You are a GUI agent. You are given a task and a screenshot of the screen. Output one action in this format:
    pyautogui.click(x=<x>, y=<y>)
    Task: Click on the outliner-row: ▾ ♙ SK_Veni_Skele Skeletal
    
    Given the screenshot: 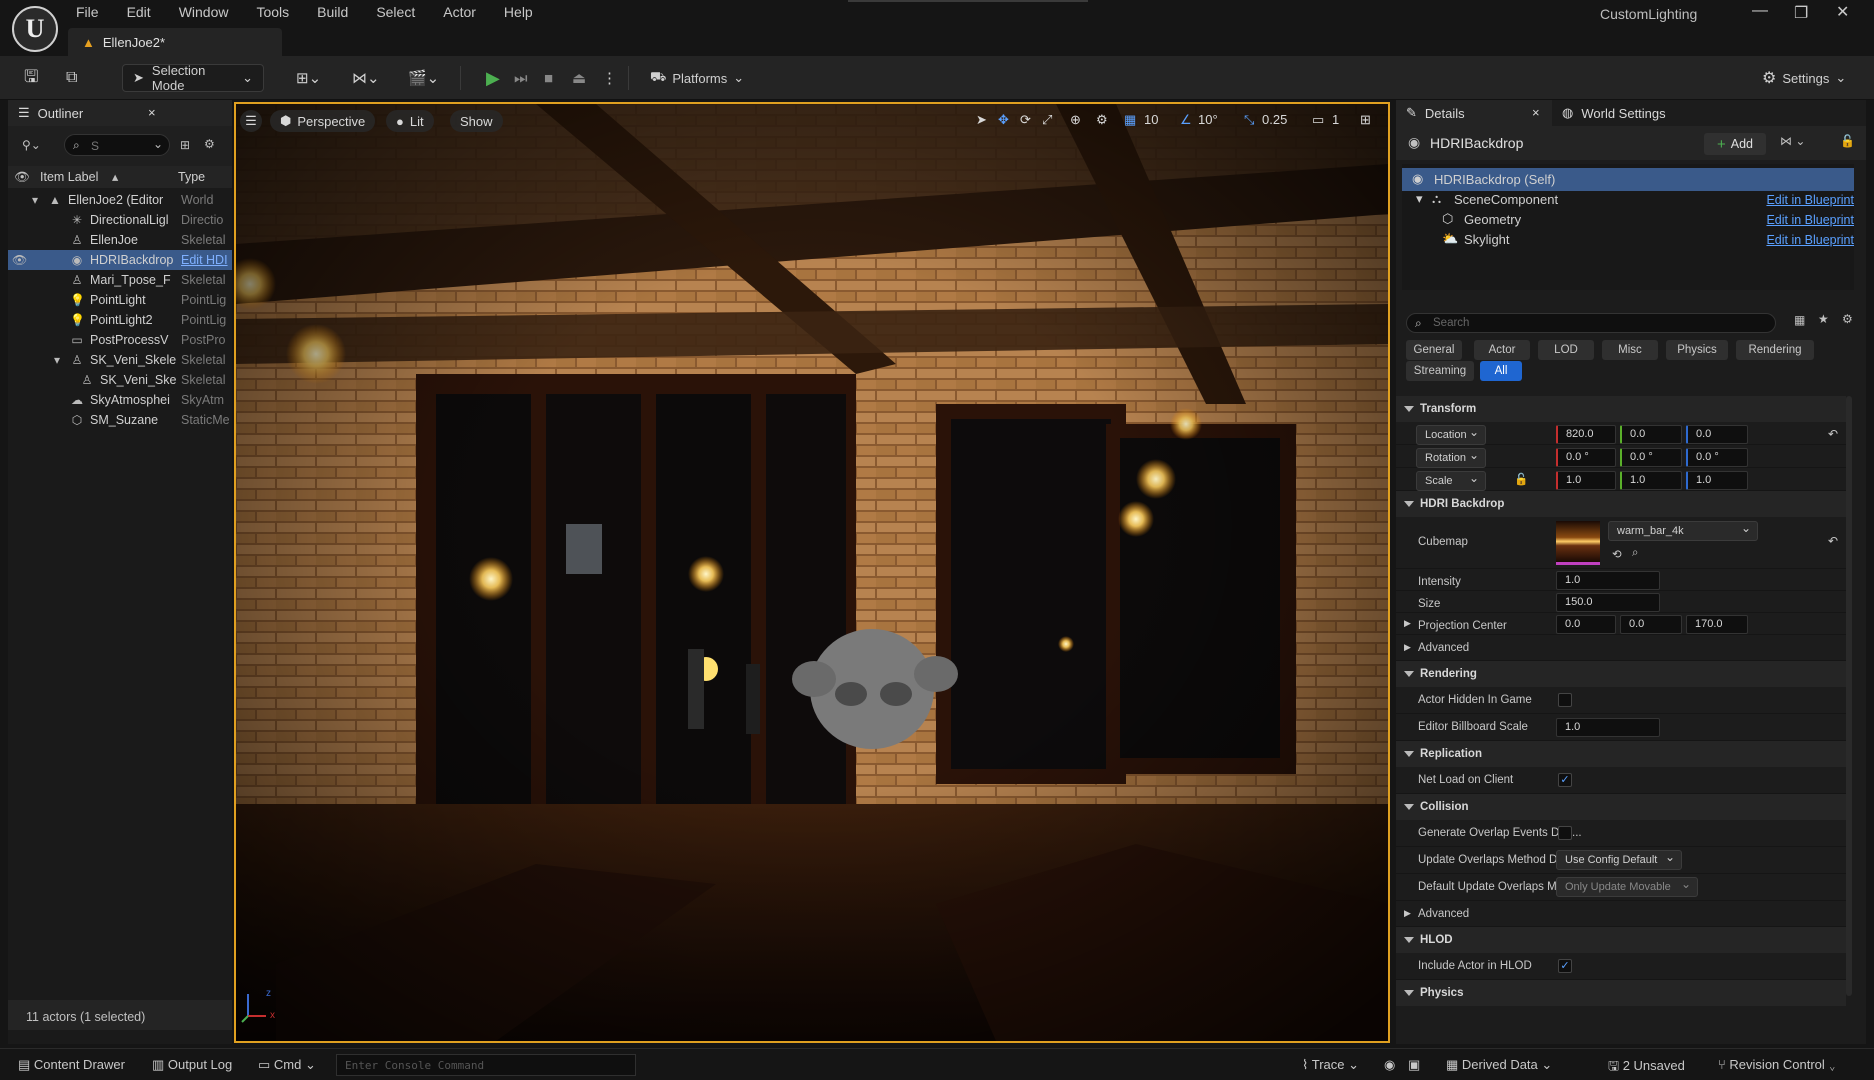 What is the action you would take?
    pyautogui.click(x=120, y=360)
    